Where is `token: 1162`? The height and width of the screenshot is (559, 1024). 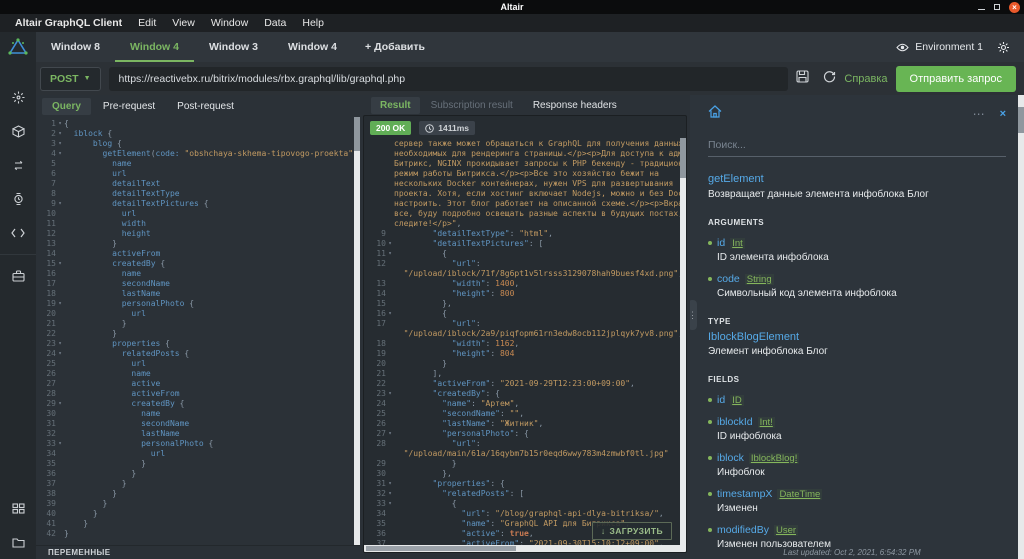
token: 1162 is located at coordinates (505, 343).